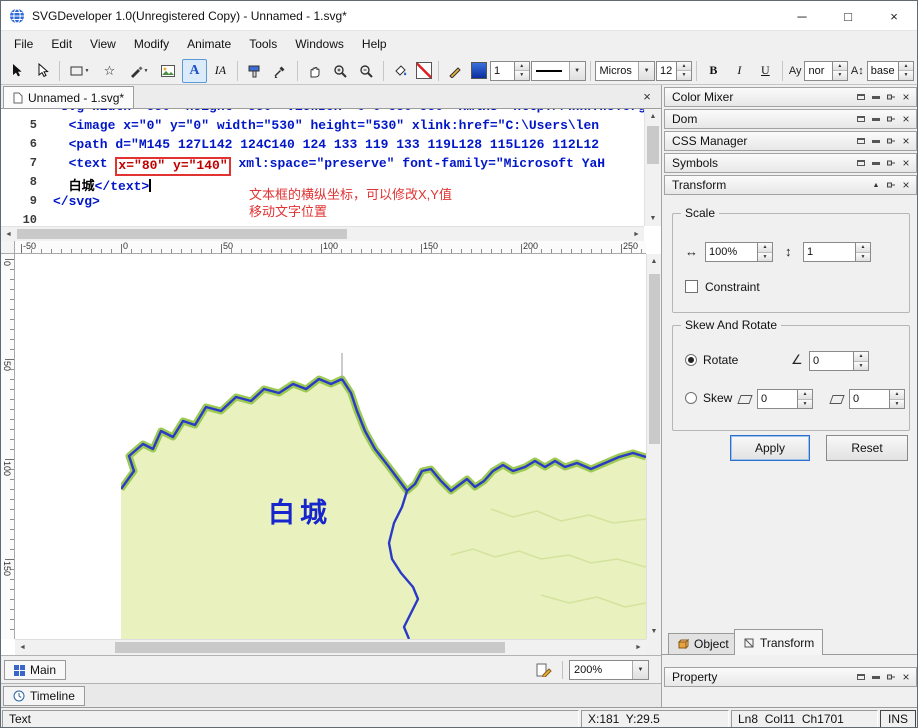  What do you see at coordinates (23, 44) in the screenshot?
I see `menu-item-file: File` at bounding box center [23, 44].